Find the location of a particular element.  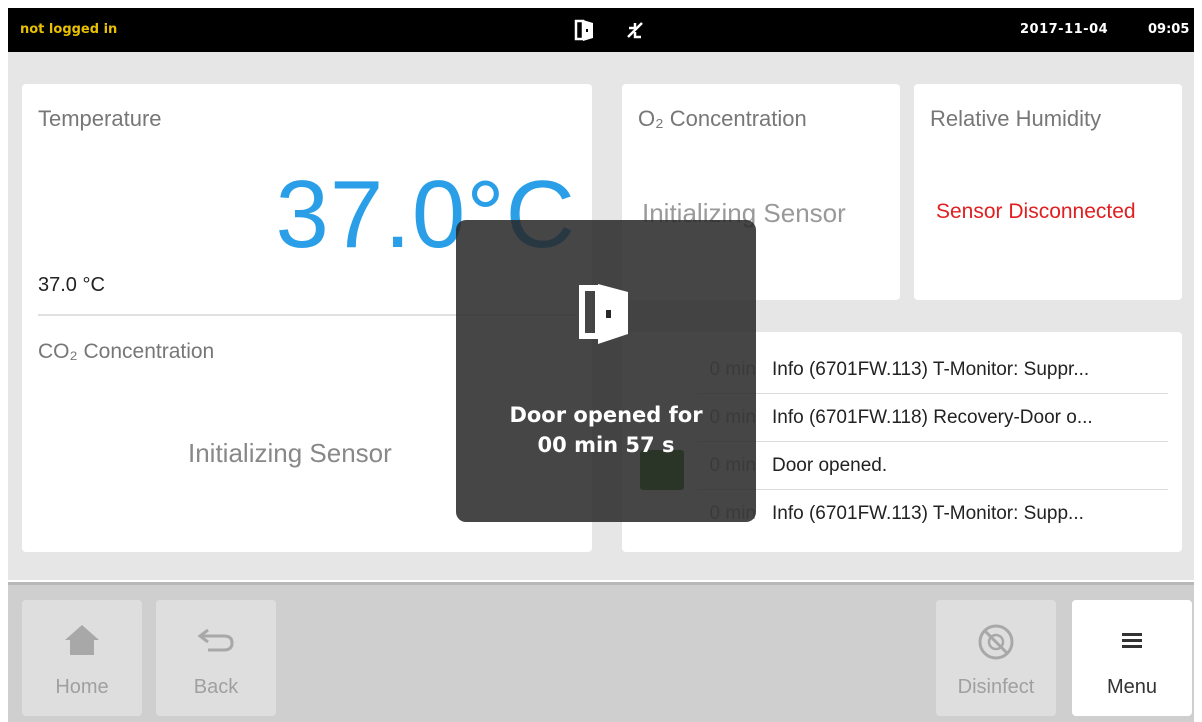

door-open-duration: 00 min 57 s is located at coordinates (606, 445).